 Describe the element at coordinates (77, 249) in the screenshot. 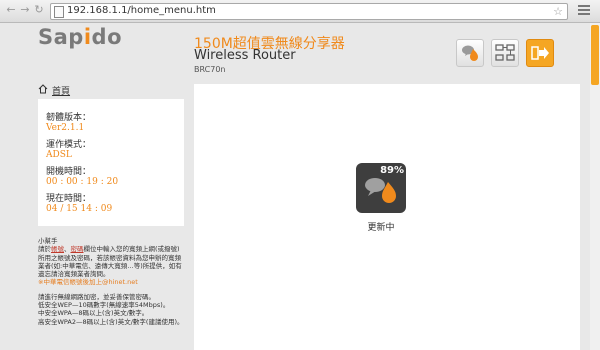

I see `password-link: 密碼` at that location.